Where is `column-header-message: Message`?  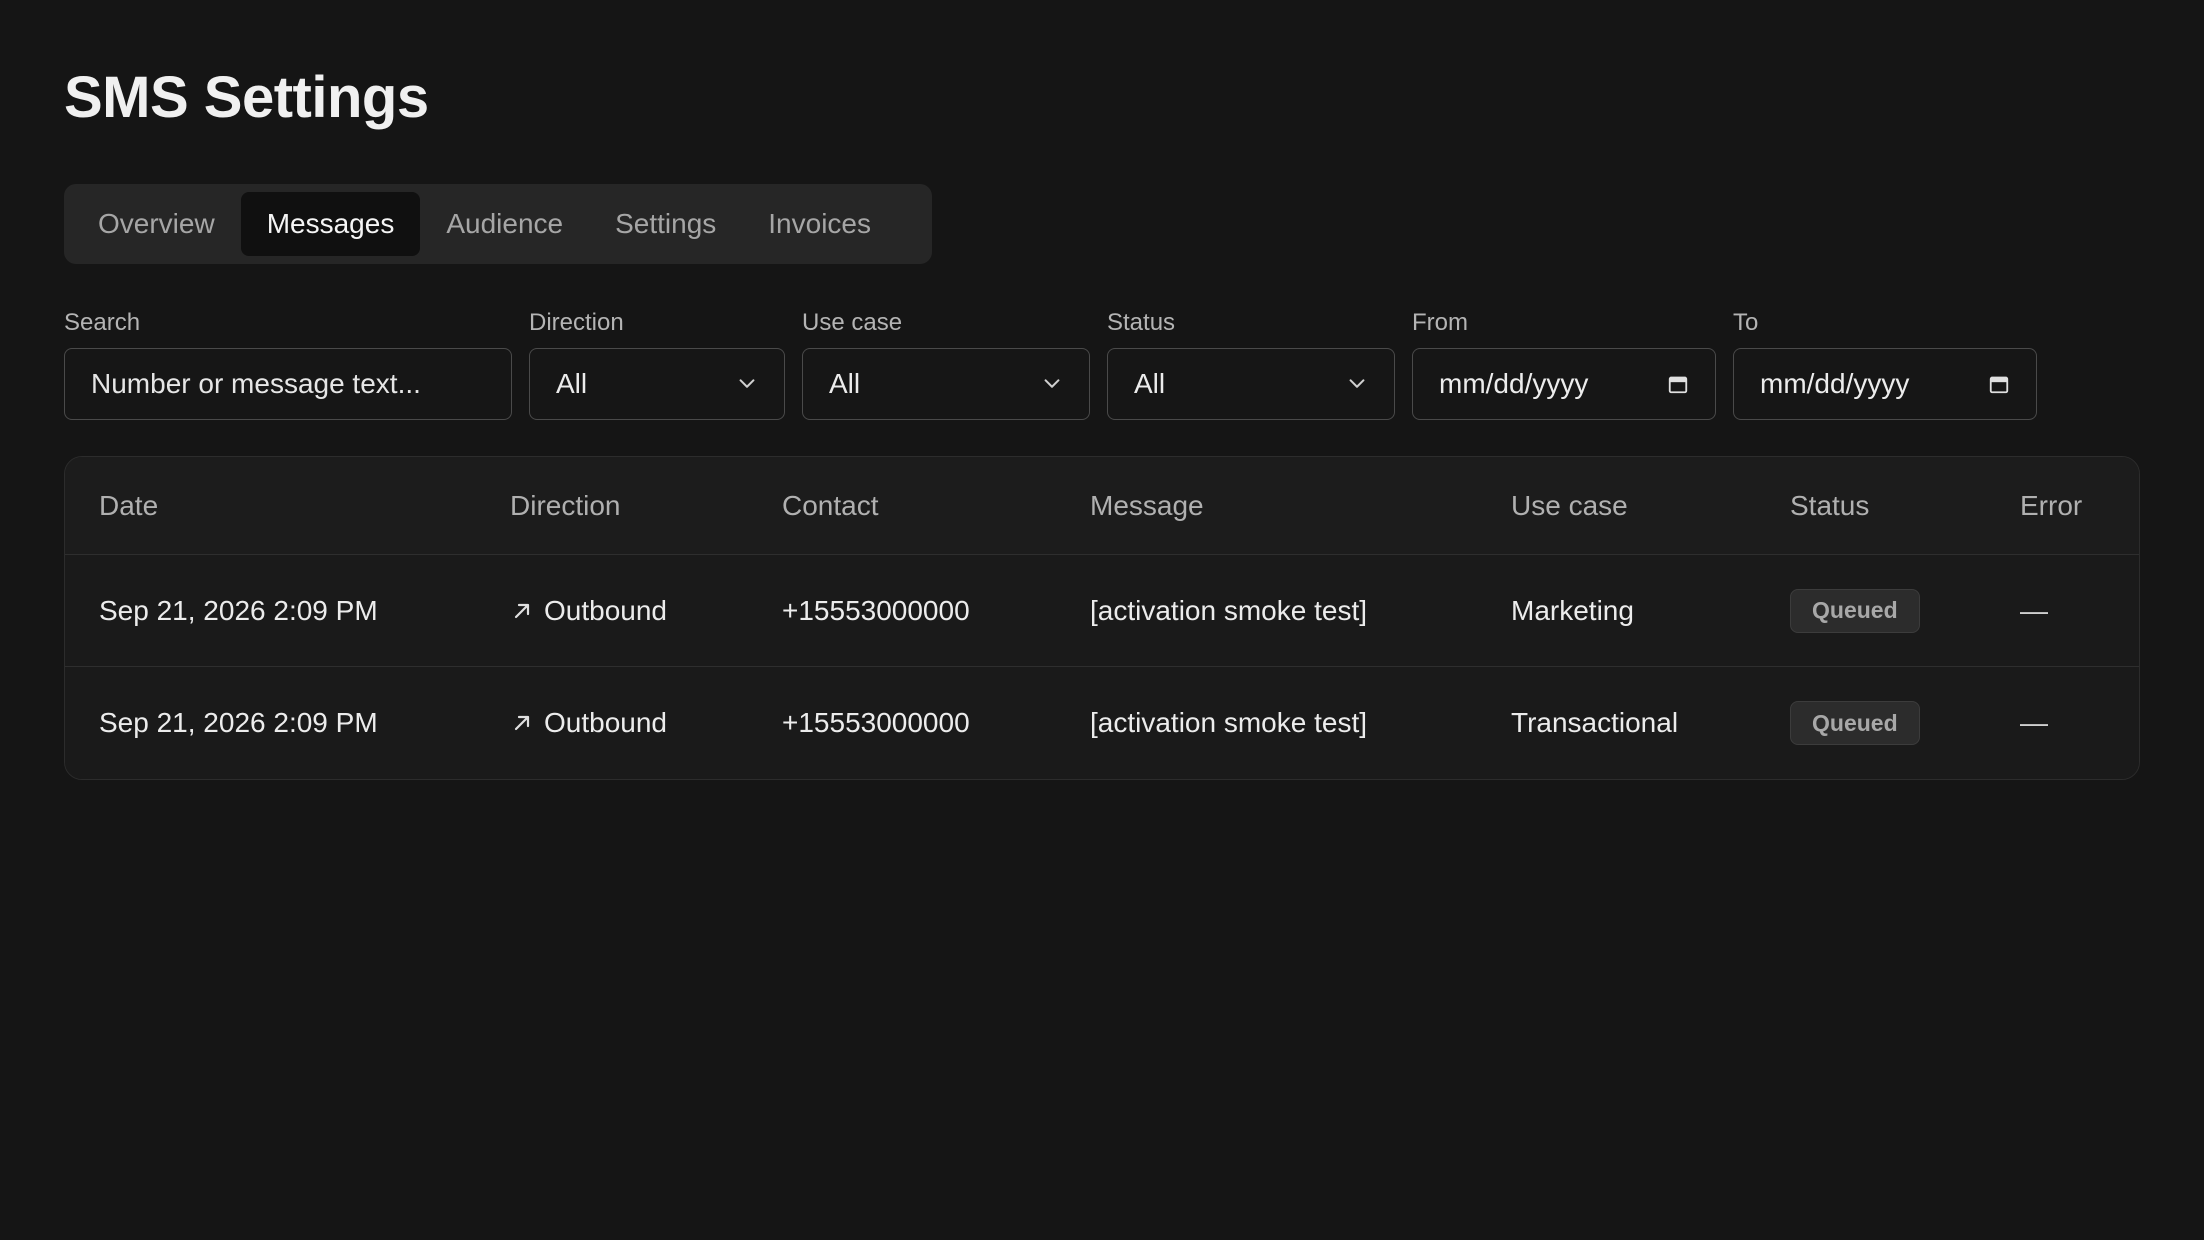
column-header-message: Message is located at coordinates (1147, 505).